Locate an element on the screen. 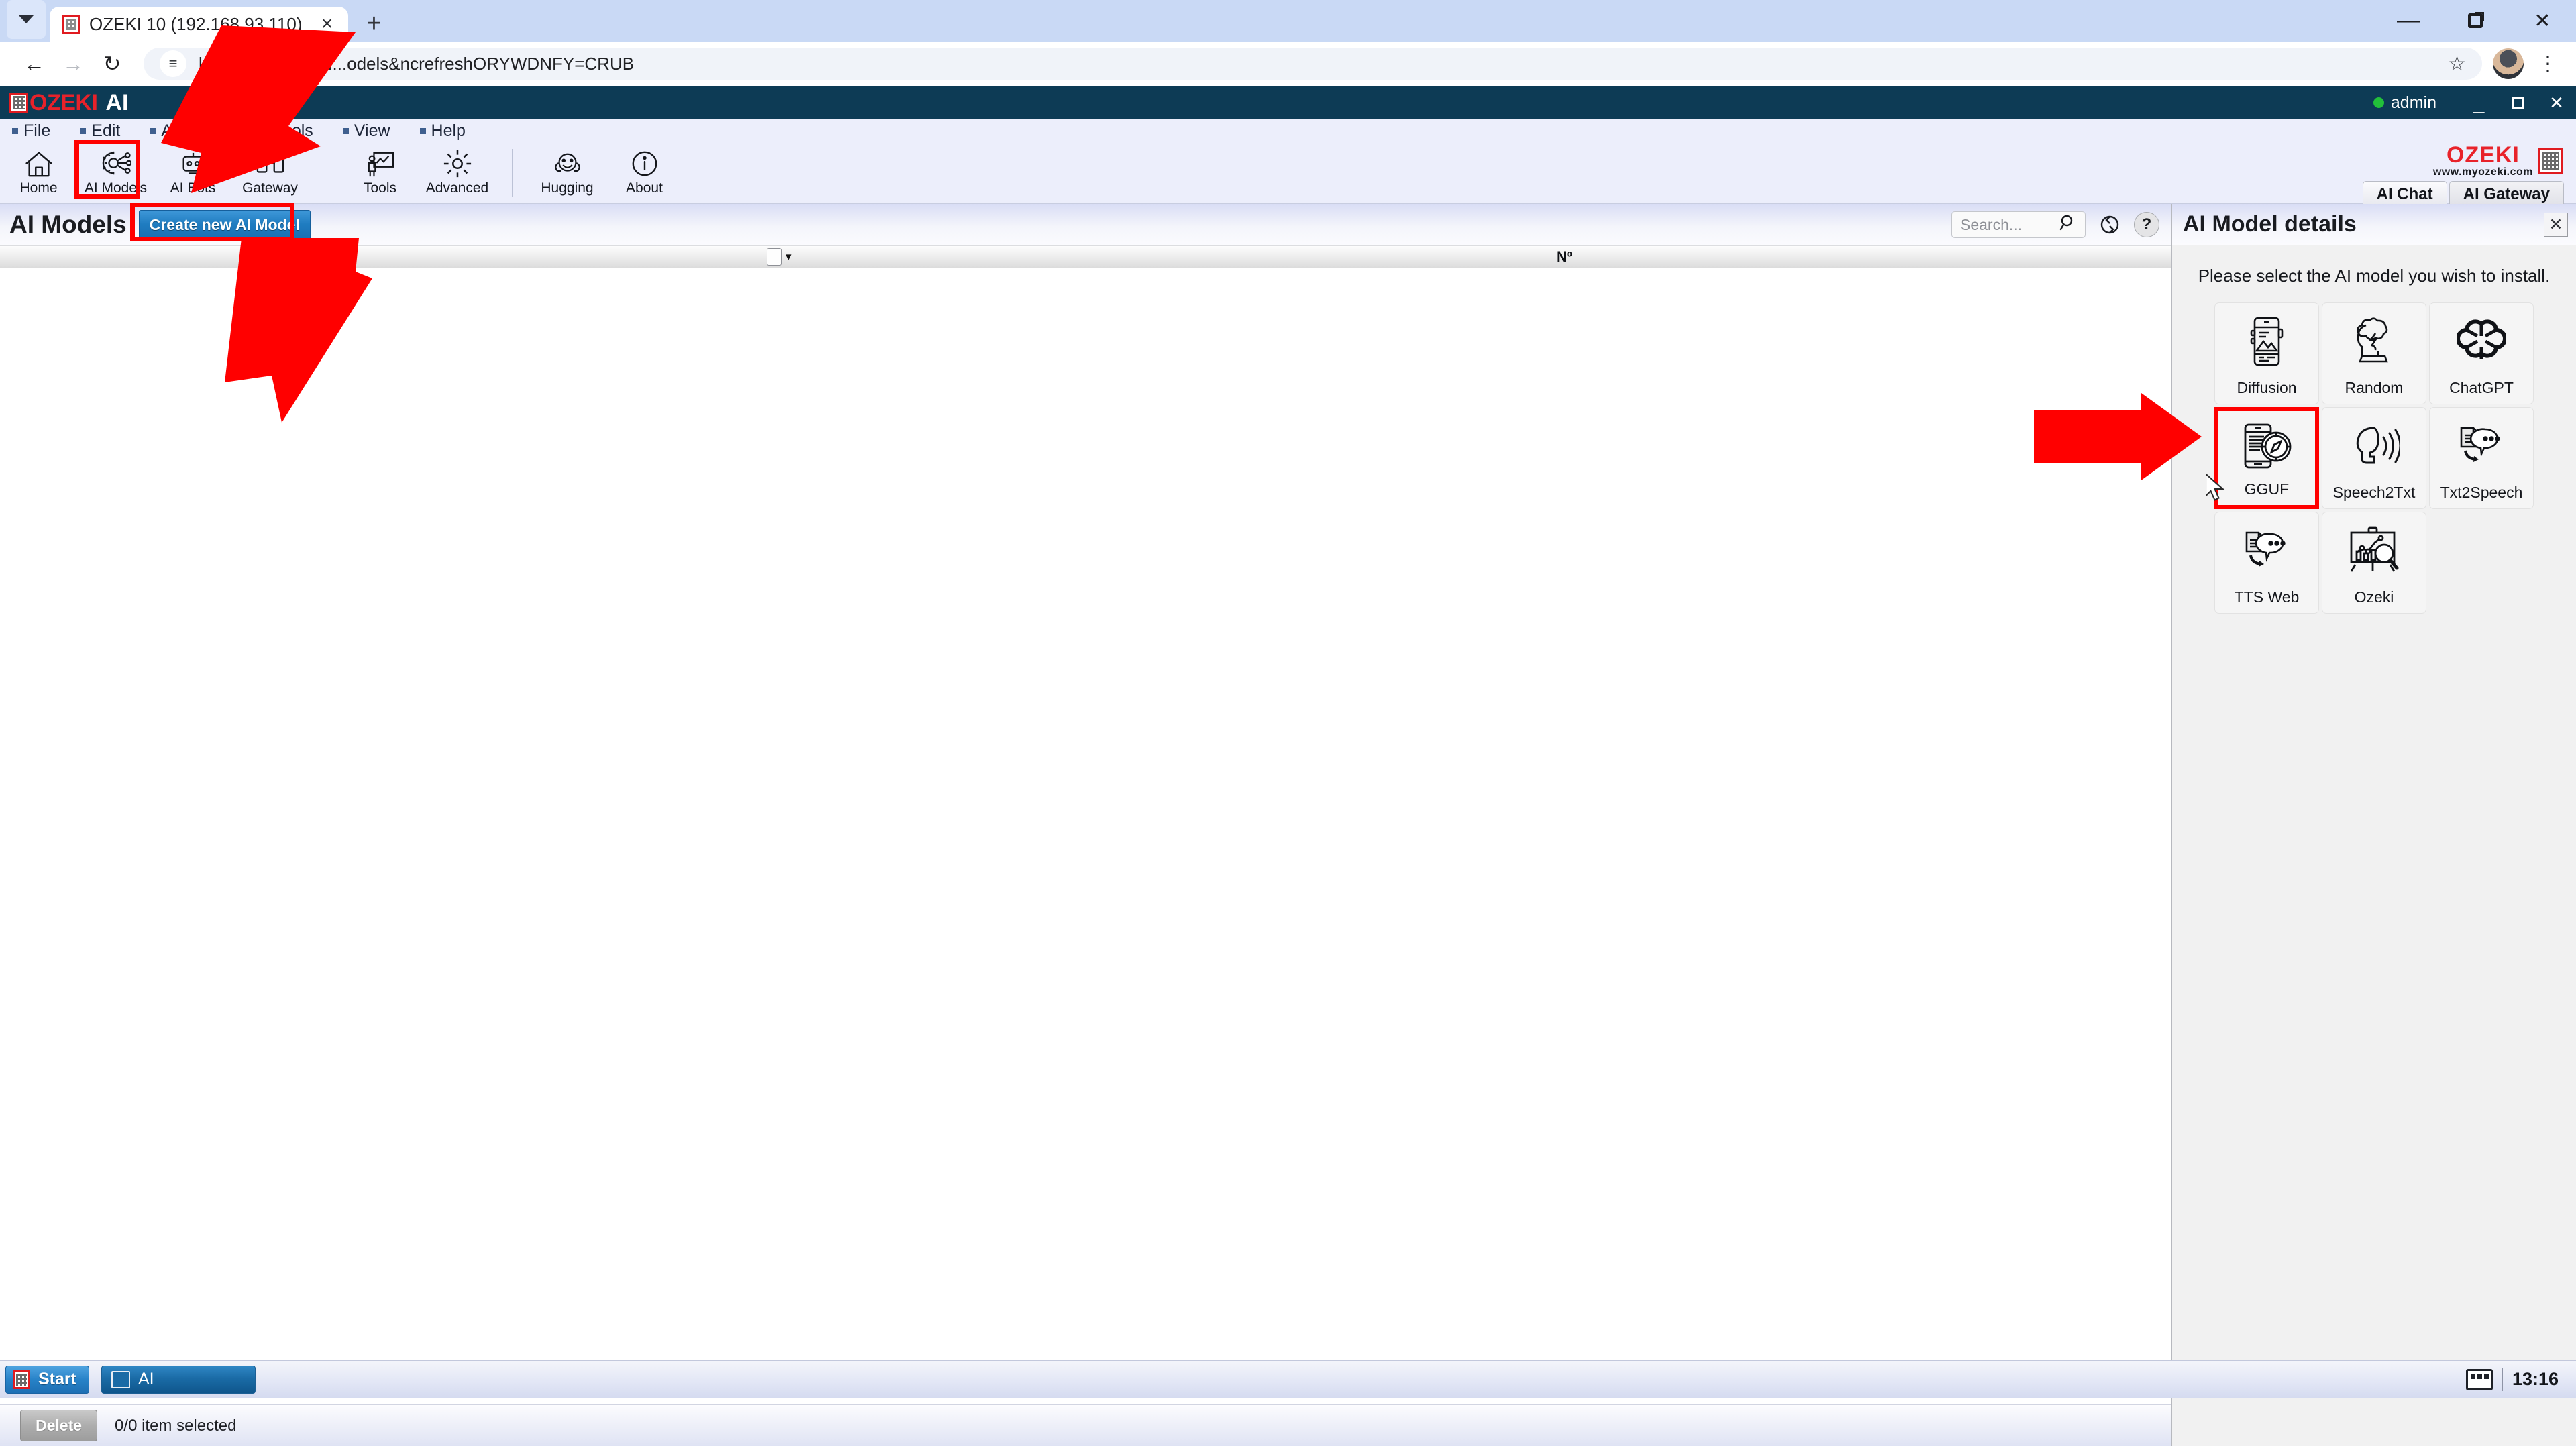 This screenshot has height=1446, width=2576. ribbon-label: AI Models is located at coordinates (116, 188).